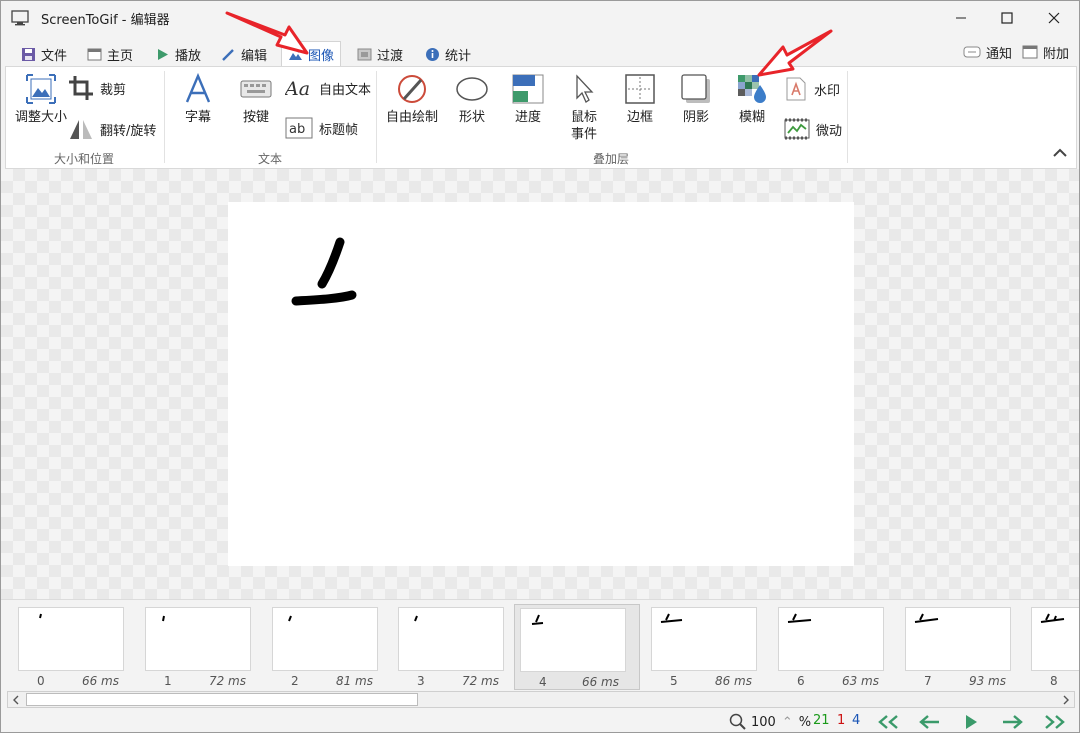  What do you see at coordinates (584, 108) in the screenshot?
I see `mouse-events-button: 鼠标 事件` at bounding box center [584, 108].